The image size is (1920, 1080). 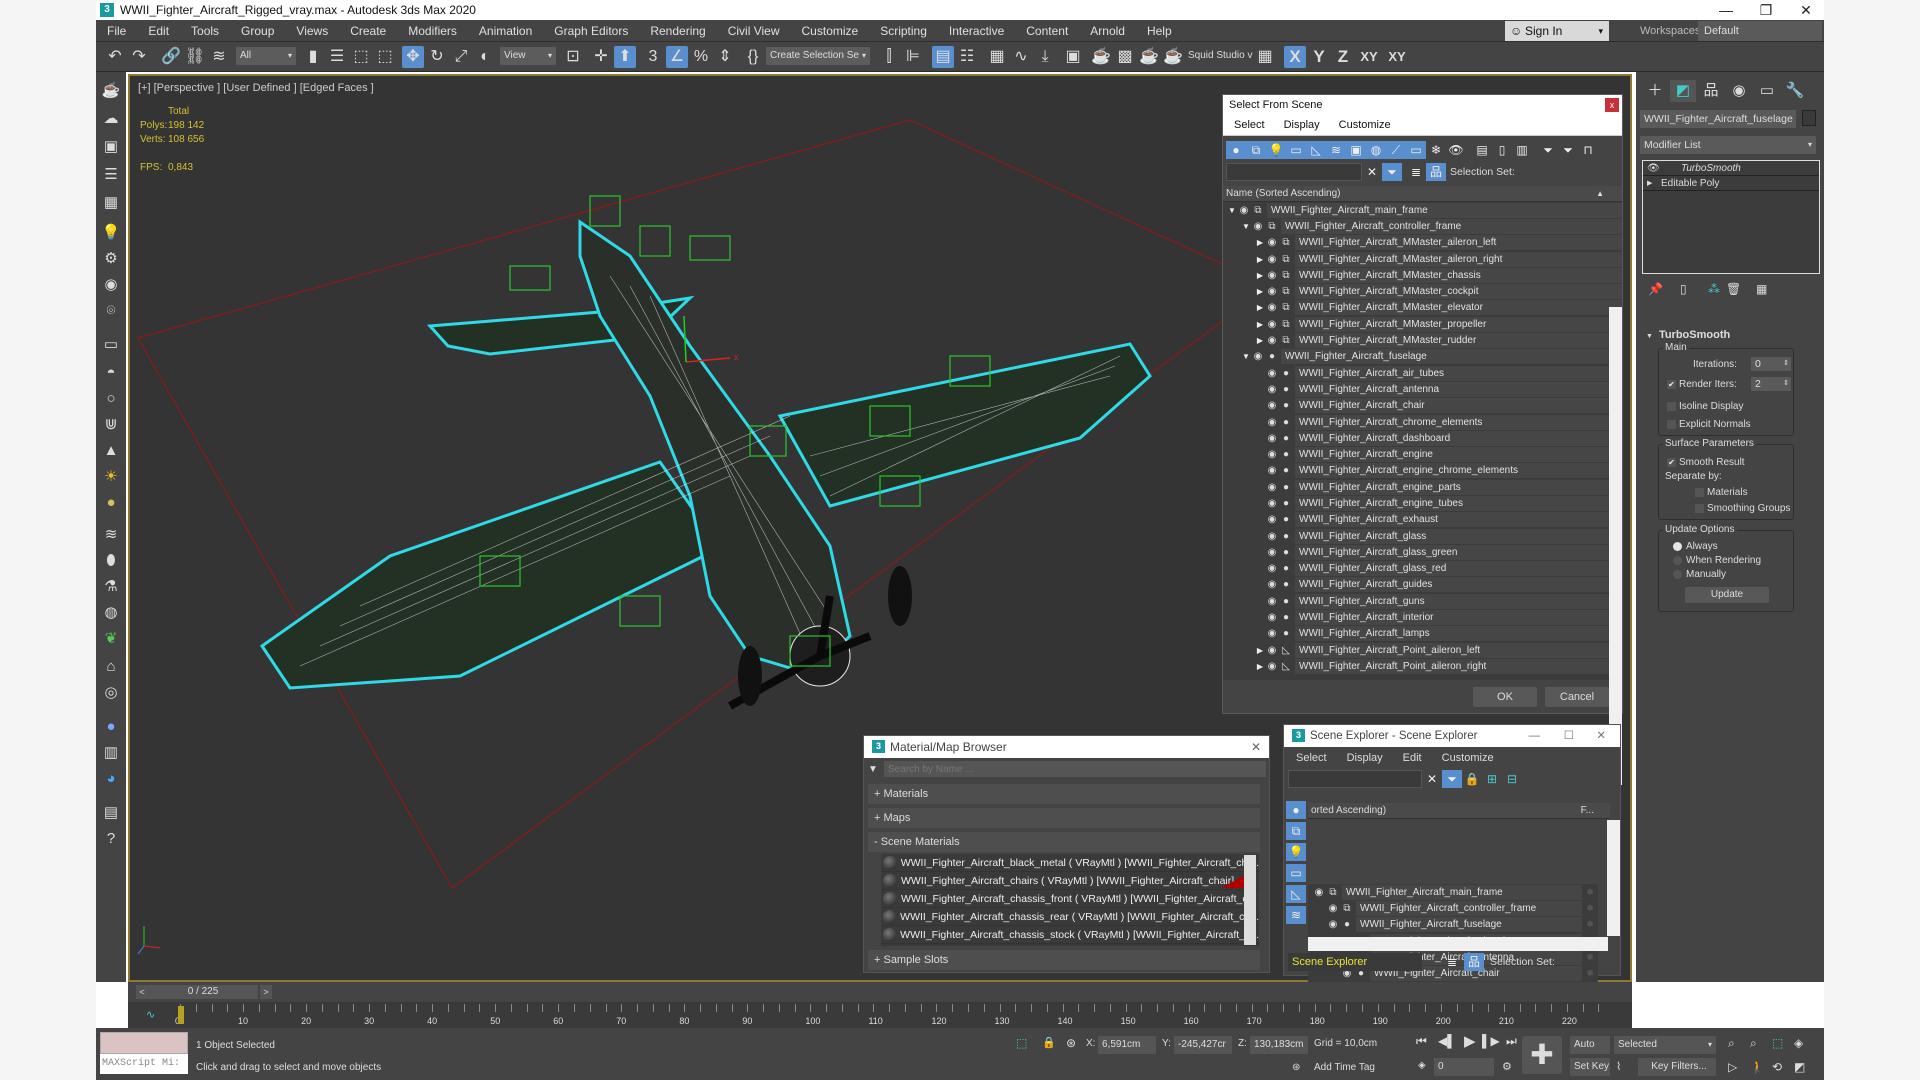 I want to click on axis-x-button: X, so click(x=1295, y=57).